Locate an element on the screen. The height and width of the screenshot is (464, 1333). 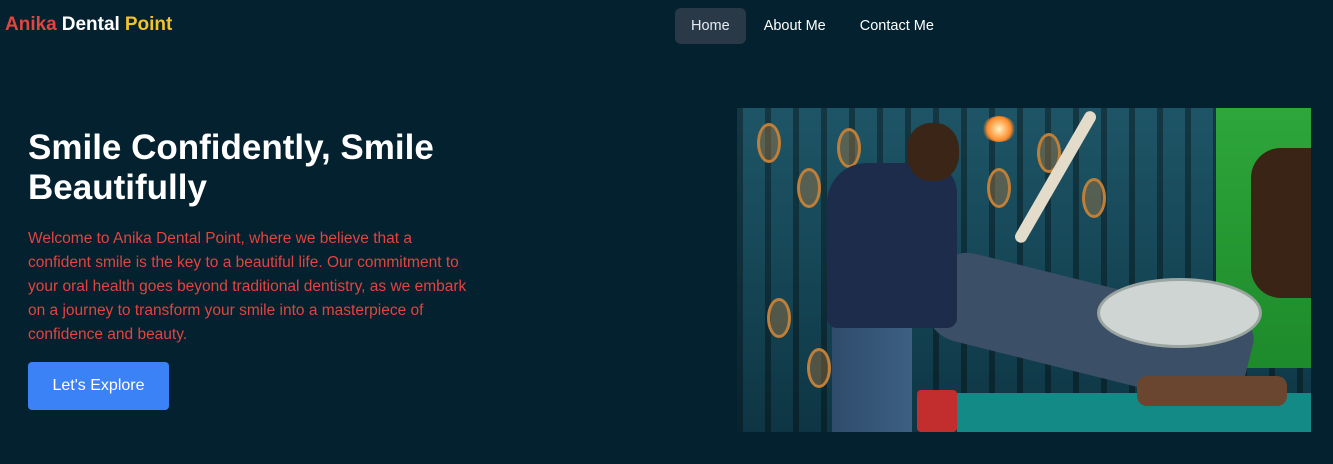
dentist-head is located at coordinates (933, 152).